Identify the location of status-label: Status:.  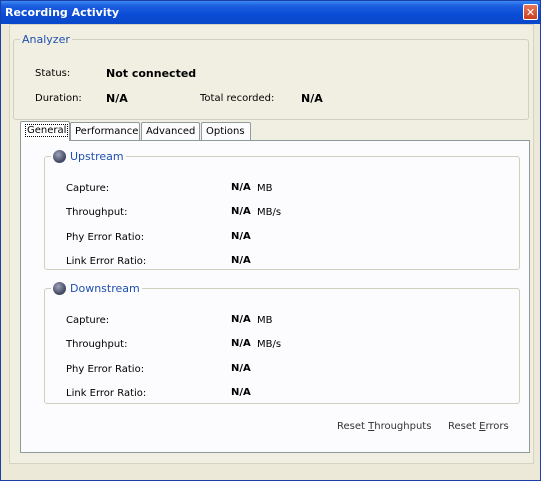
(53, 73).